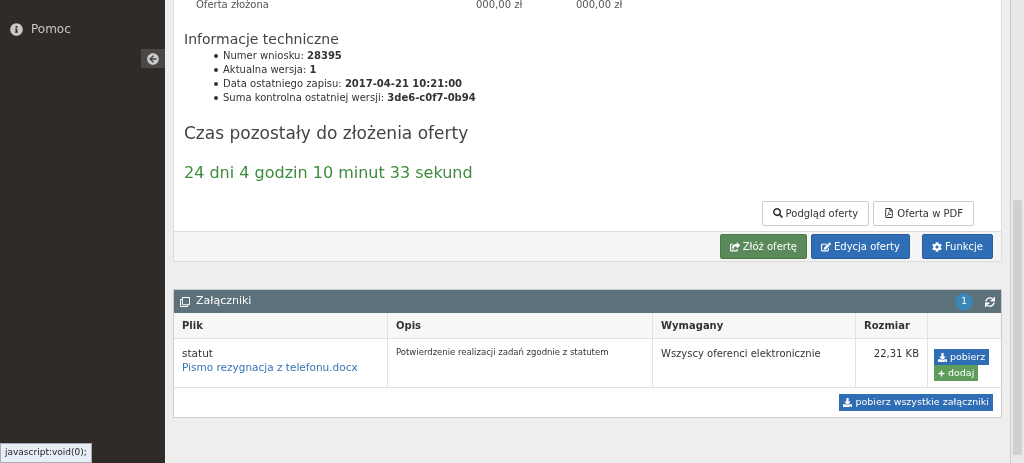 This screenshot has height=463, width=1024. Describe the element at coordinates (270, 367) in the screenshot. I see `file-link: Pismo rezygnacja z telefonu.docx` at that location.